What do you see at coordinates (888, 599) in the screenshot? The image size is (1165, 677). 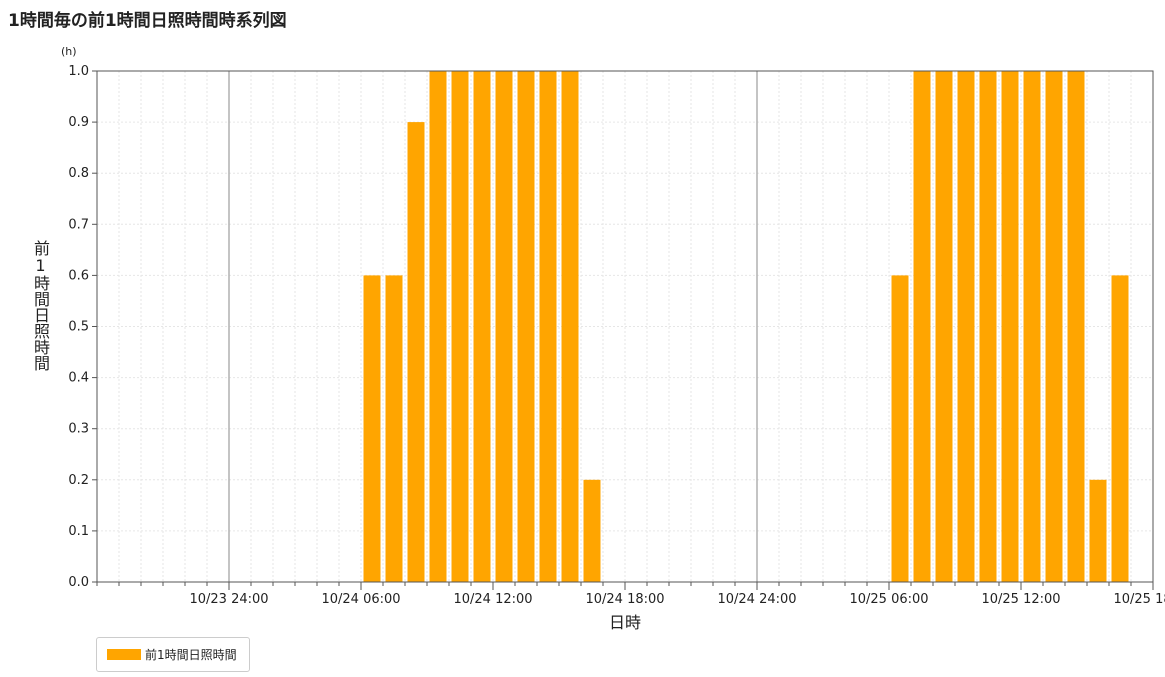 I see `x-tick-label: 10/25 06:00` at bounding box center [888, 599].